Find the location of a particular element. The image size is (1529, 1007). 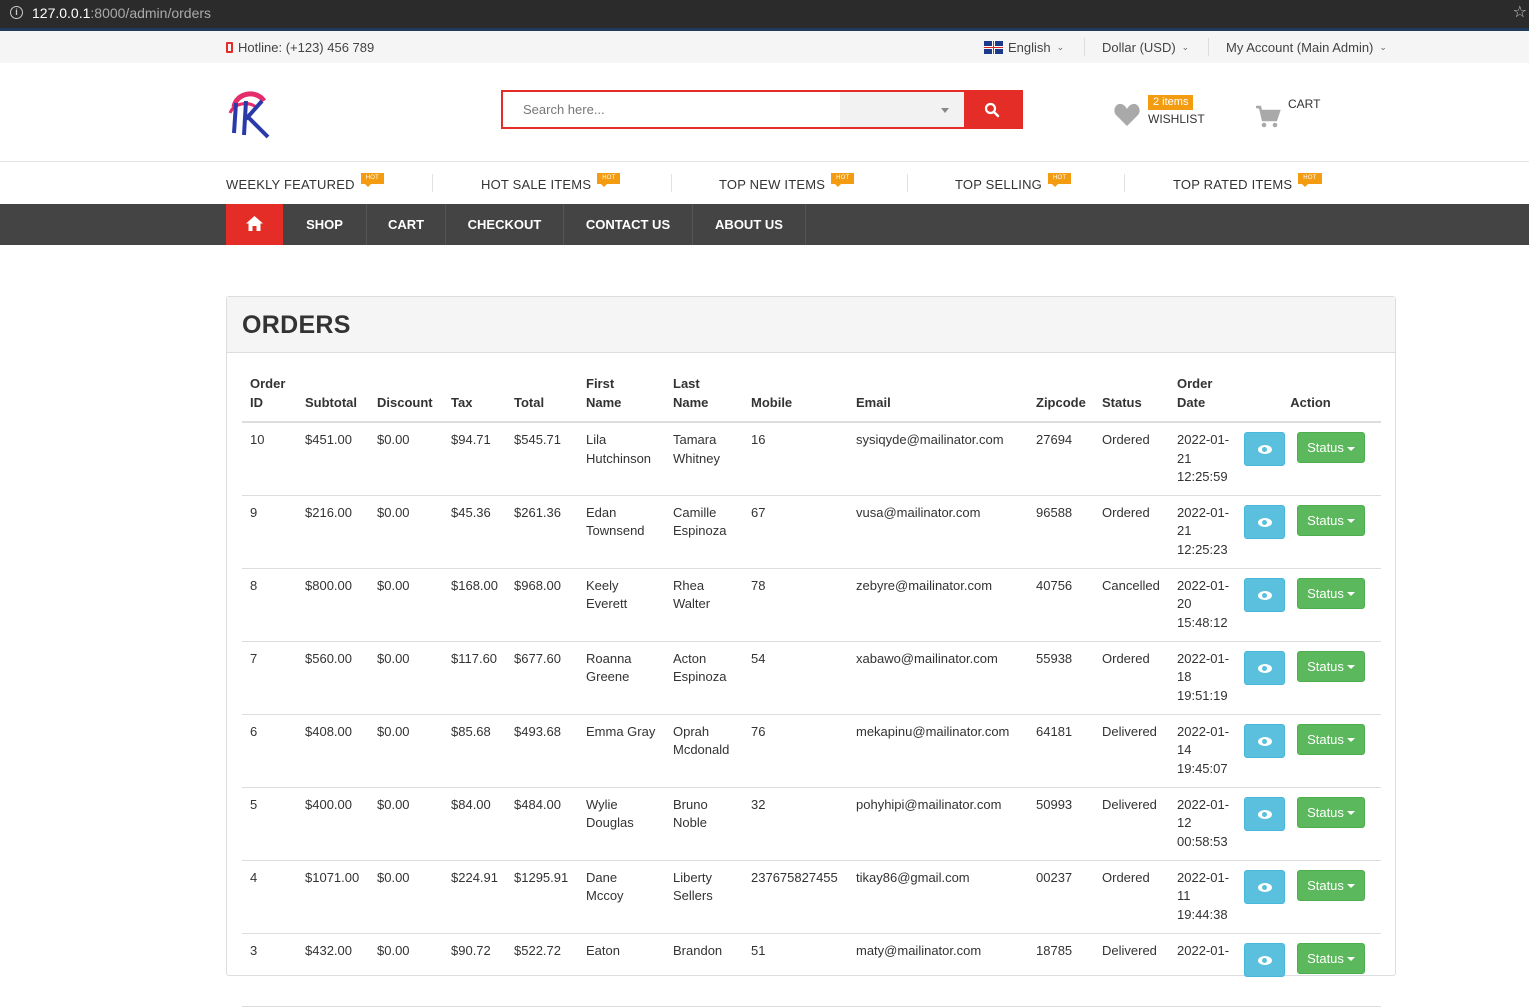

cell-first-name: Lila Hutchinson is located at coordinates (621, 459).